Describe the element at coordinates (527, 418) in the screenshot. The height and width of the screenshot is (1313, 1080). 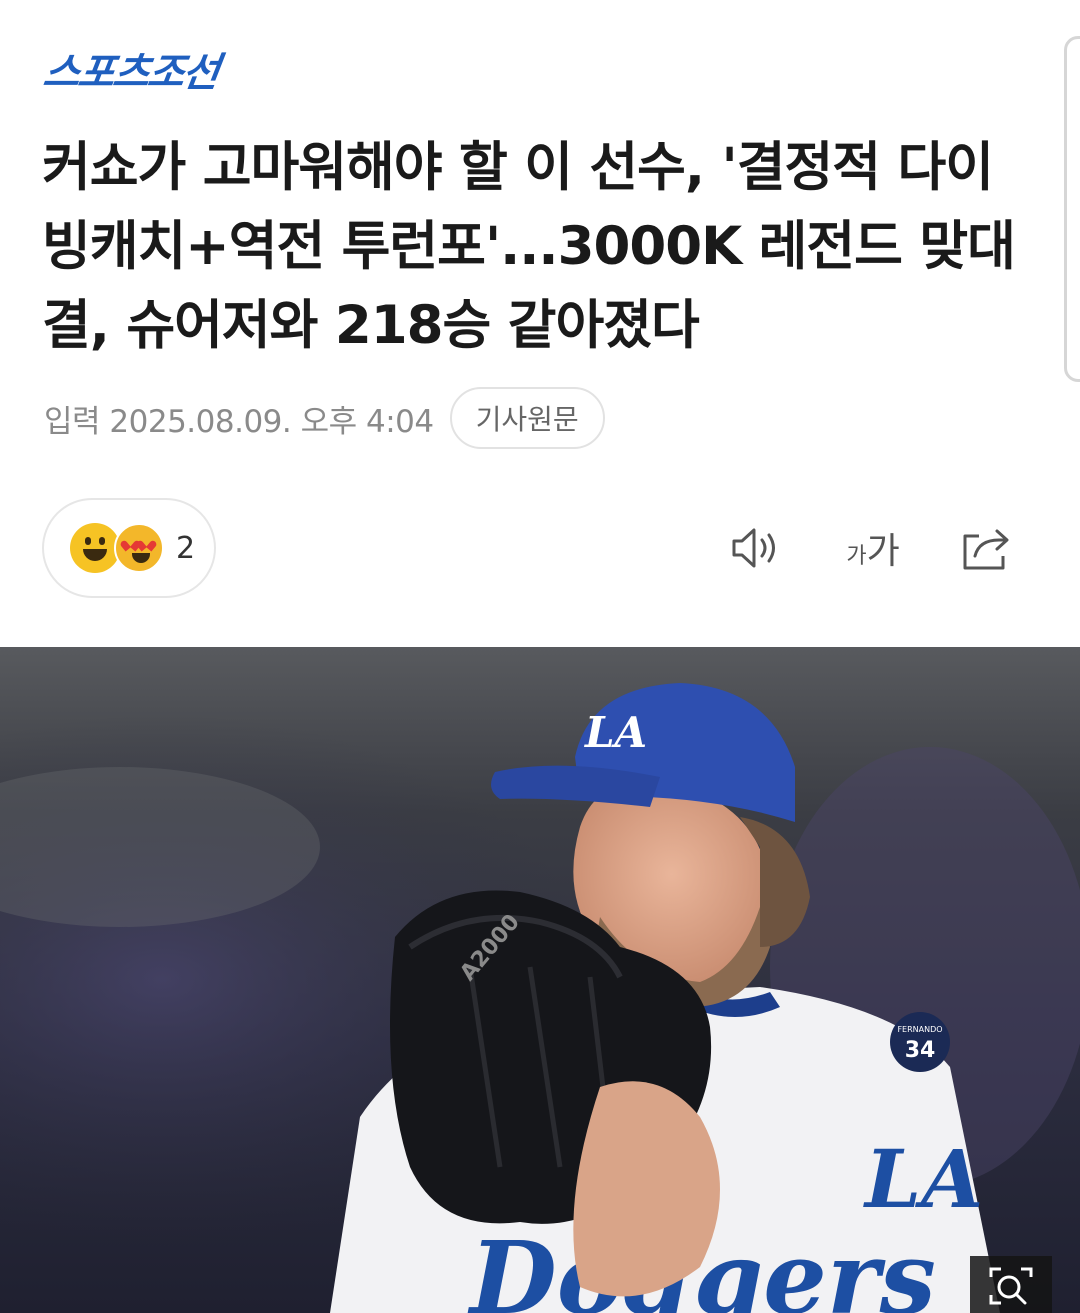
I see `original-article-button: 기사원문` at that location.